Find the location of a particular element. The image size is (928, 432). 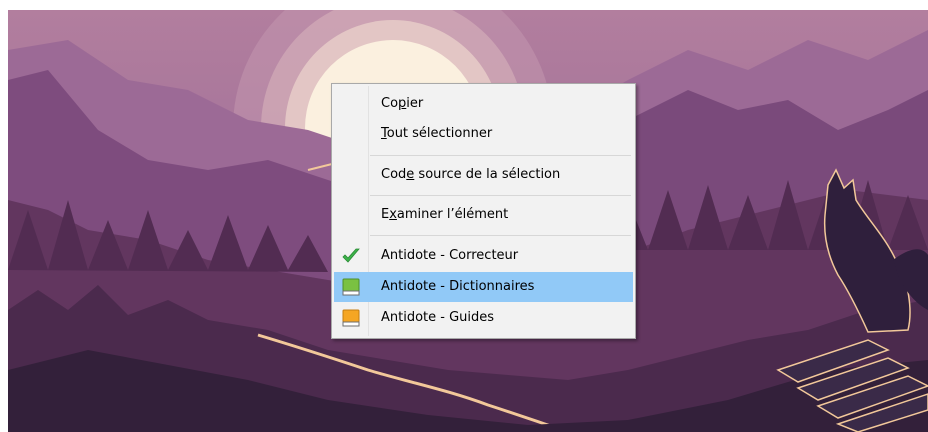

menu-item-inspect-element-label: Examiner l’élément is located at coordinates (445, 214).